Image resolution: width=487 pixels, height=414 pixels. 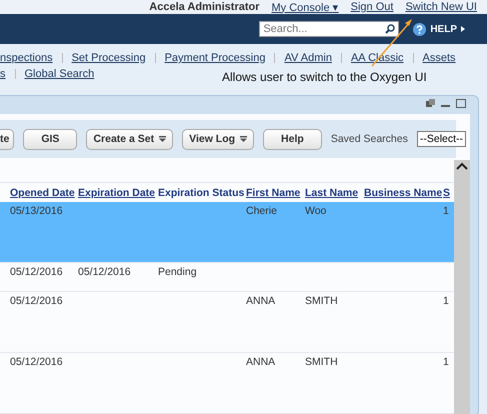 What do you see at coordinates (441, 139) in the screenshot?
I see `saved-searches-select: --Select--` at bounding box center [441, 139].